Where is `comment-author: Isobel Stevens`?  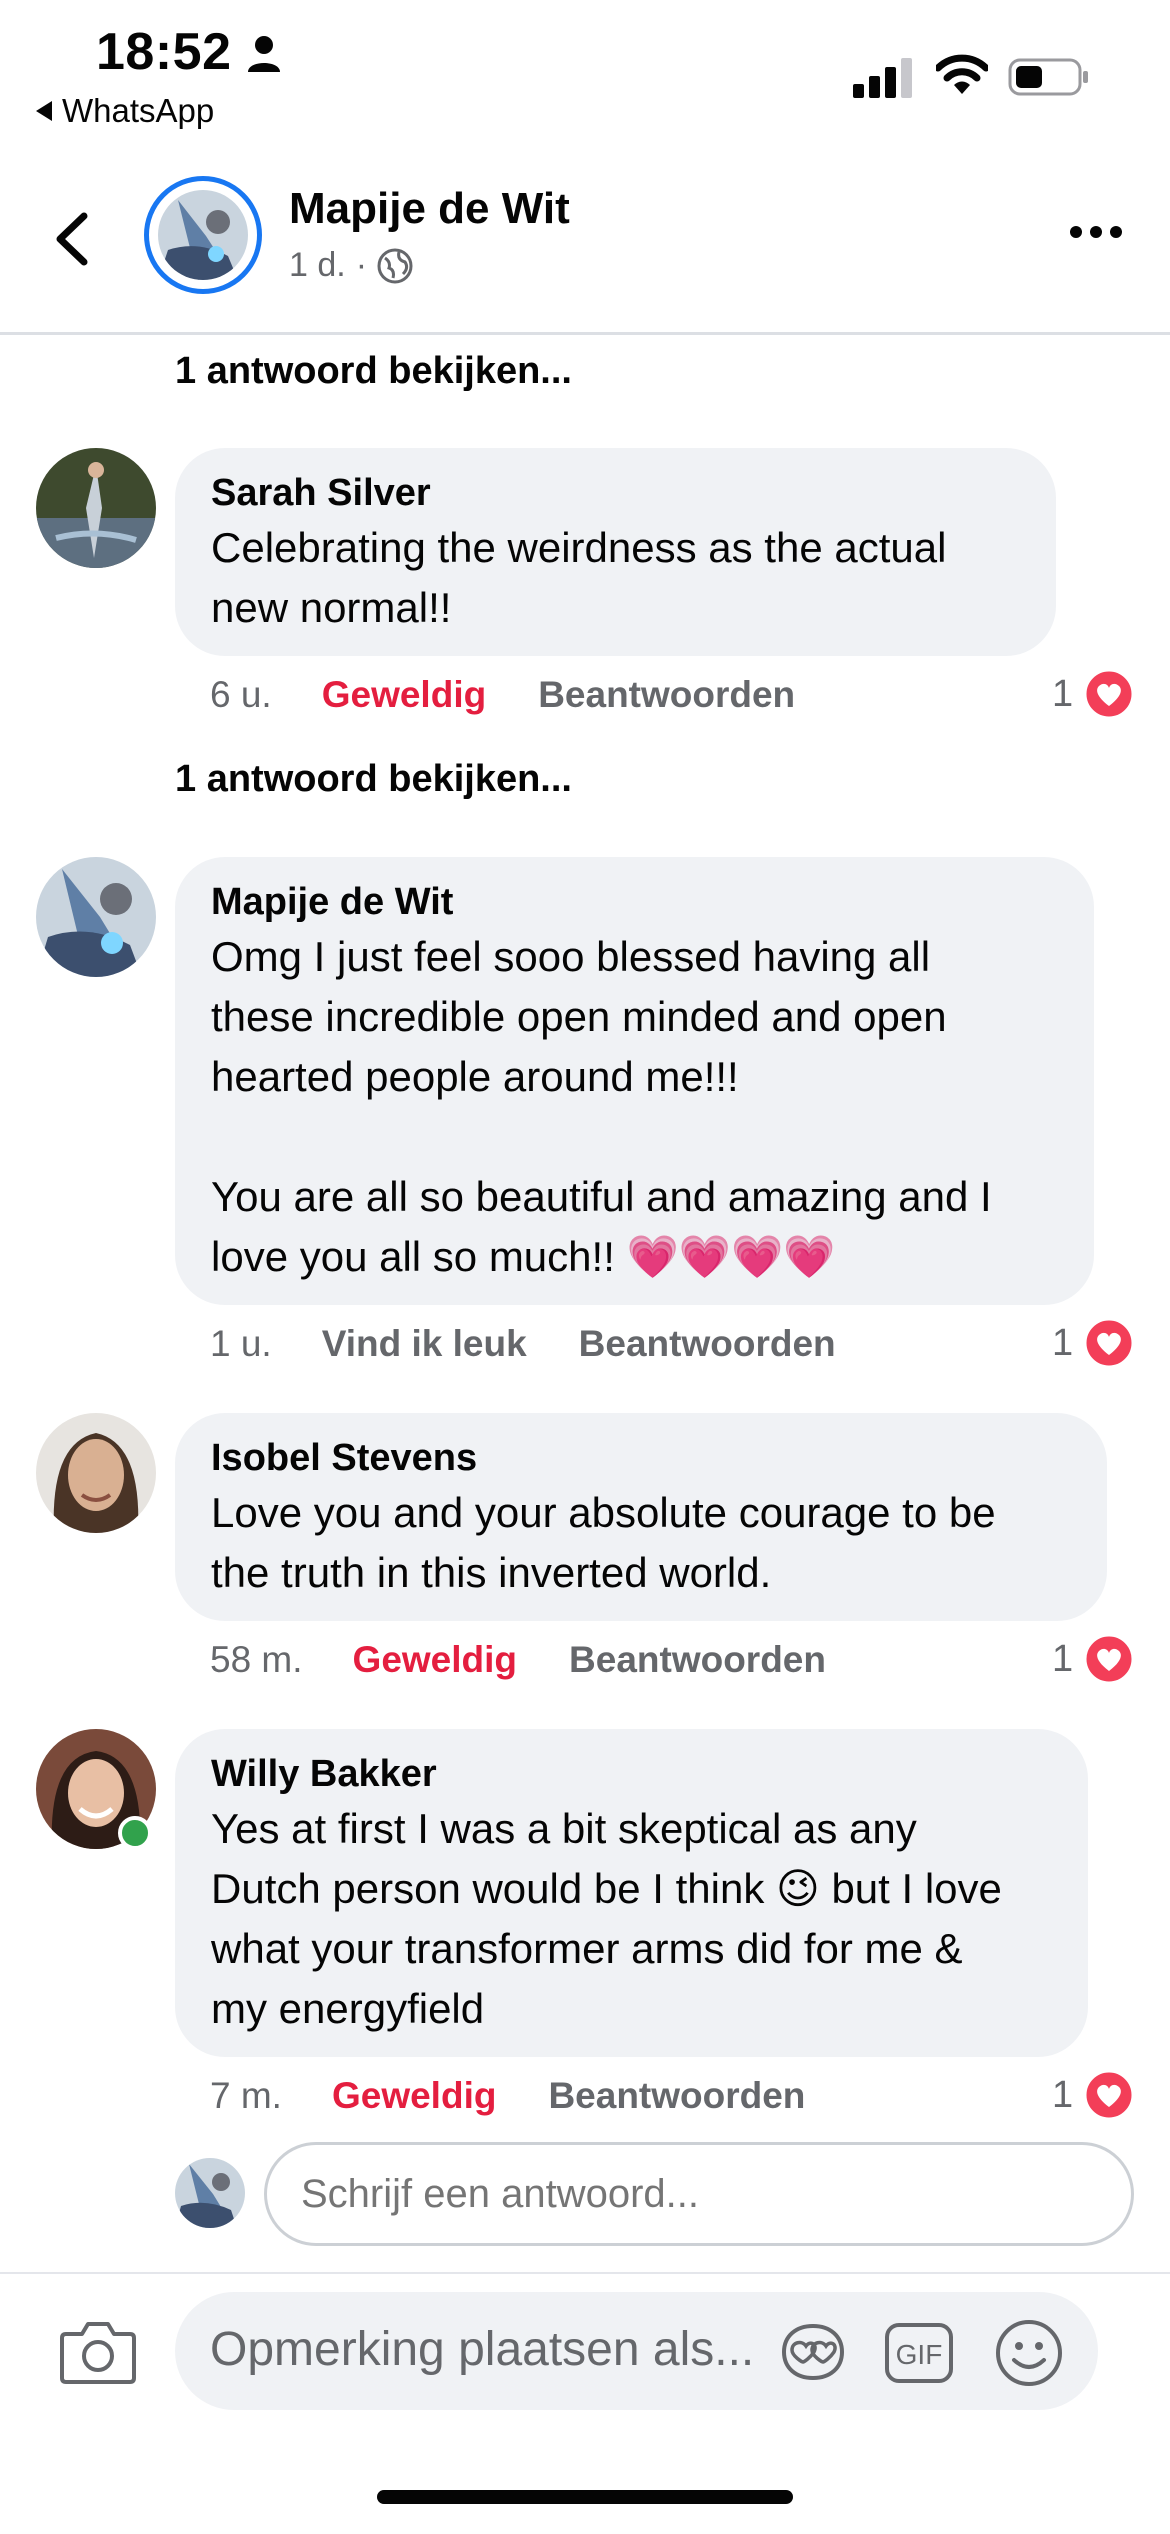 comment-author: Isobel Stevens is located at coordinates (641, 1458).